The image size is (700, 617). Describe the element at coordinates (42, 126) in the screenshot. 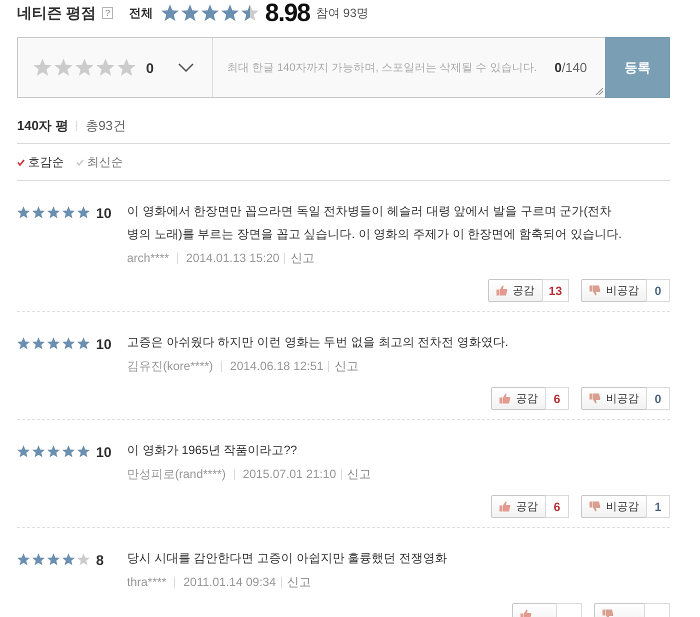

I see `section-title: 140자 평` at that location.